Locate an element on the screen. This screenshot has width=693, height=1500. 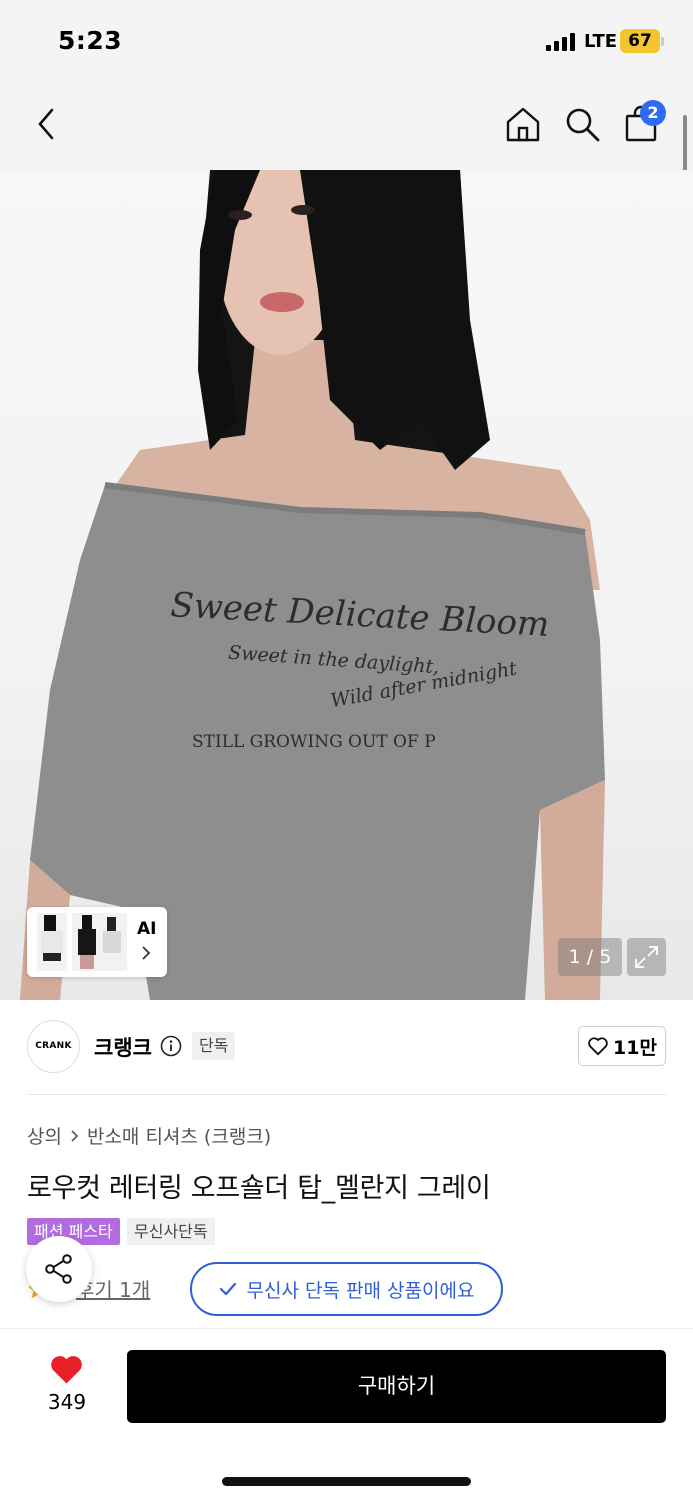
home-icon is located at coordinates (523, 124).